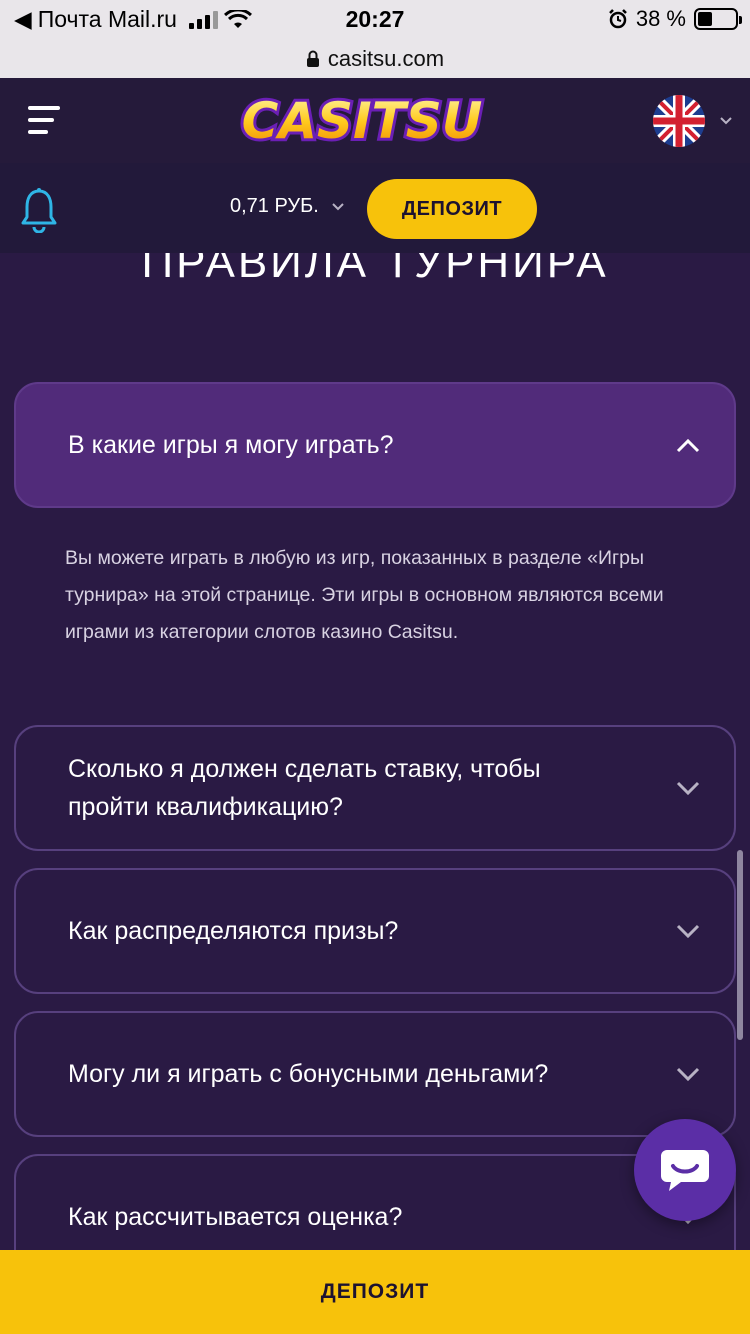 This screenshot has height=1334, width=750. Describe the element at coordinates (452, 209) in the screenshot. I see `deposit-button: ДЕПОЗИТ` at that location.